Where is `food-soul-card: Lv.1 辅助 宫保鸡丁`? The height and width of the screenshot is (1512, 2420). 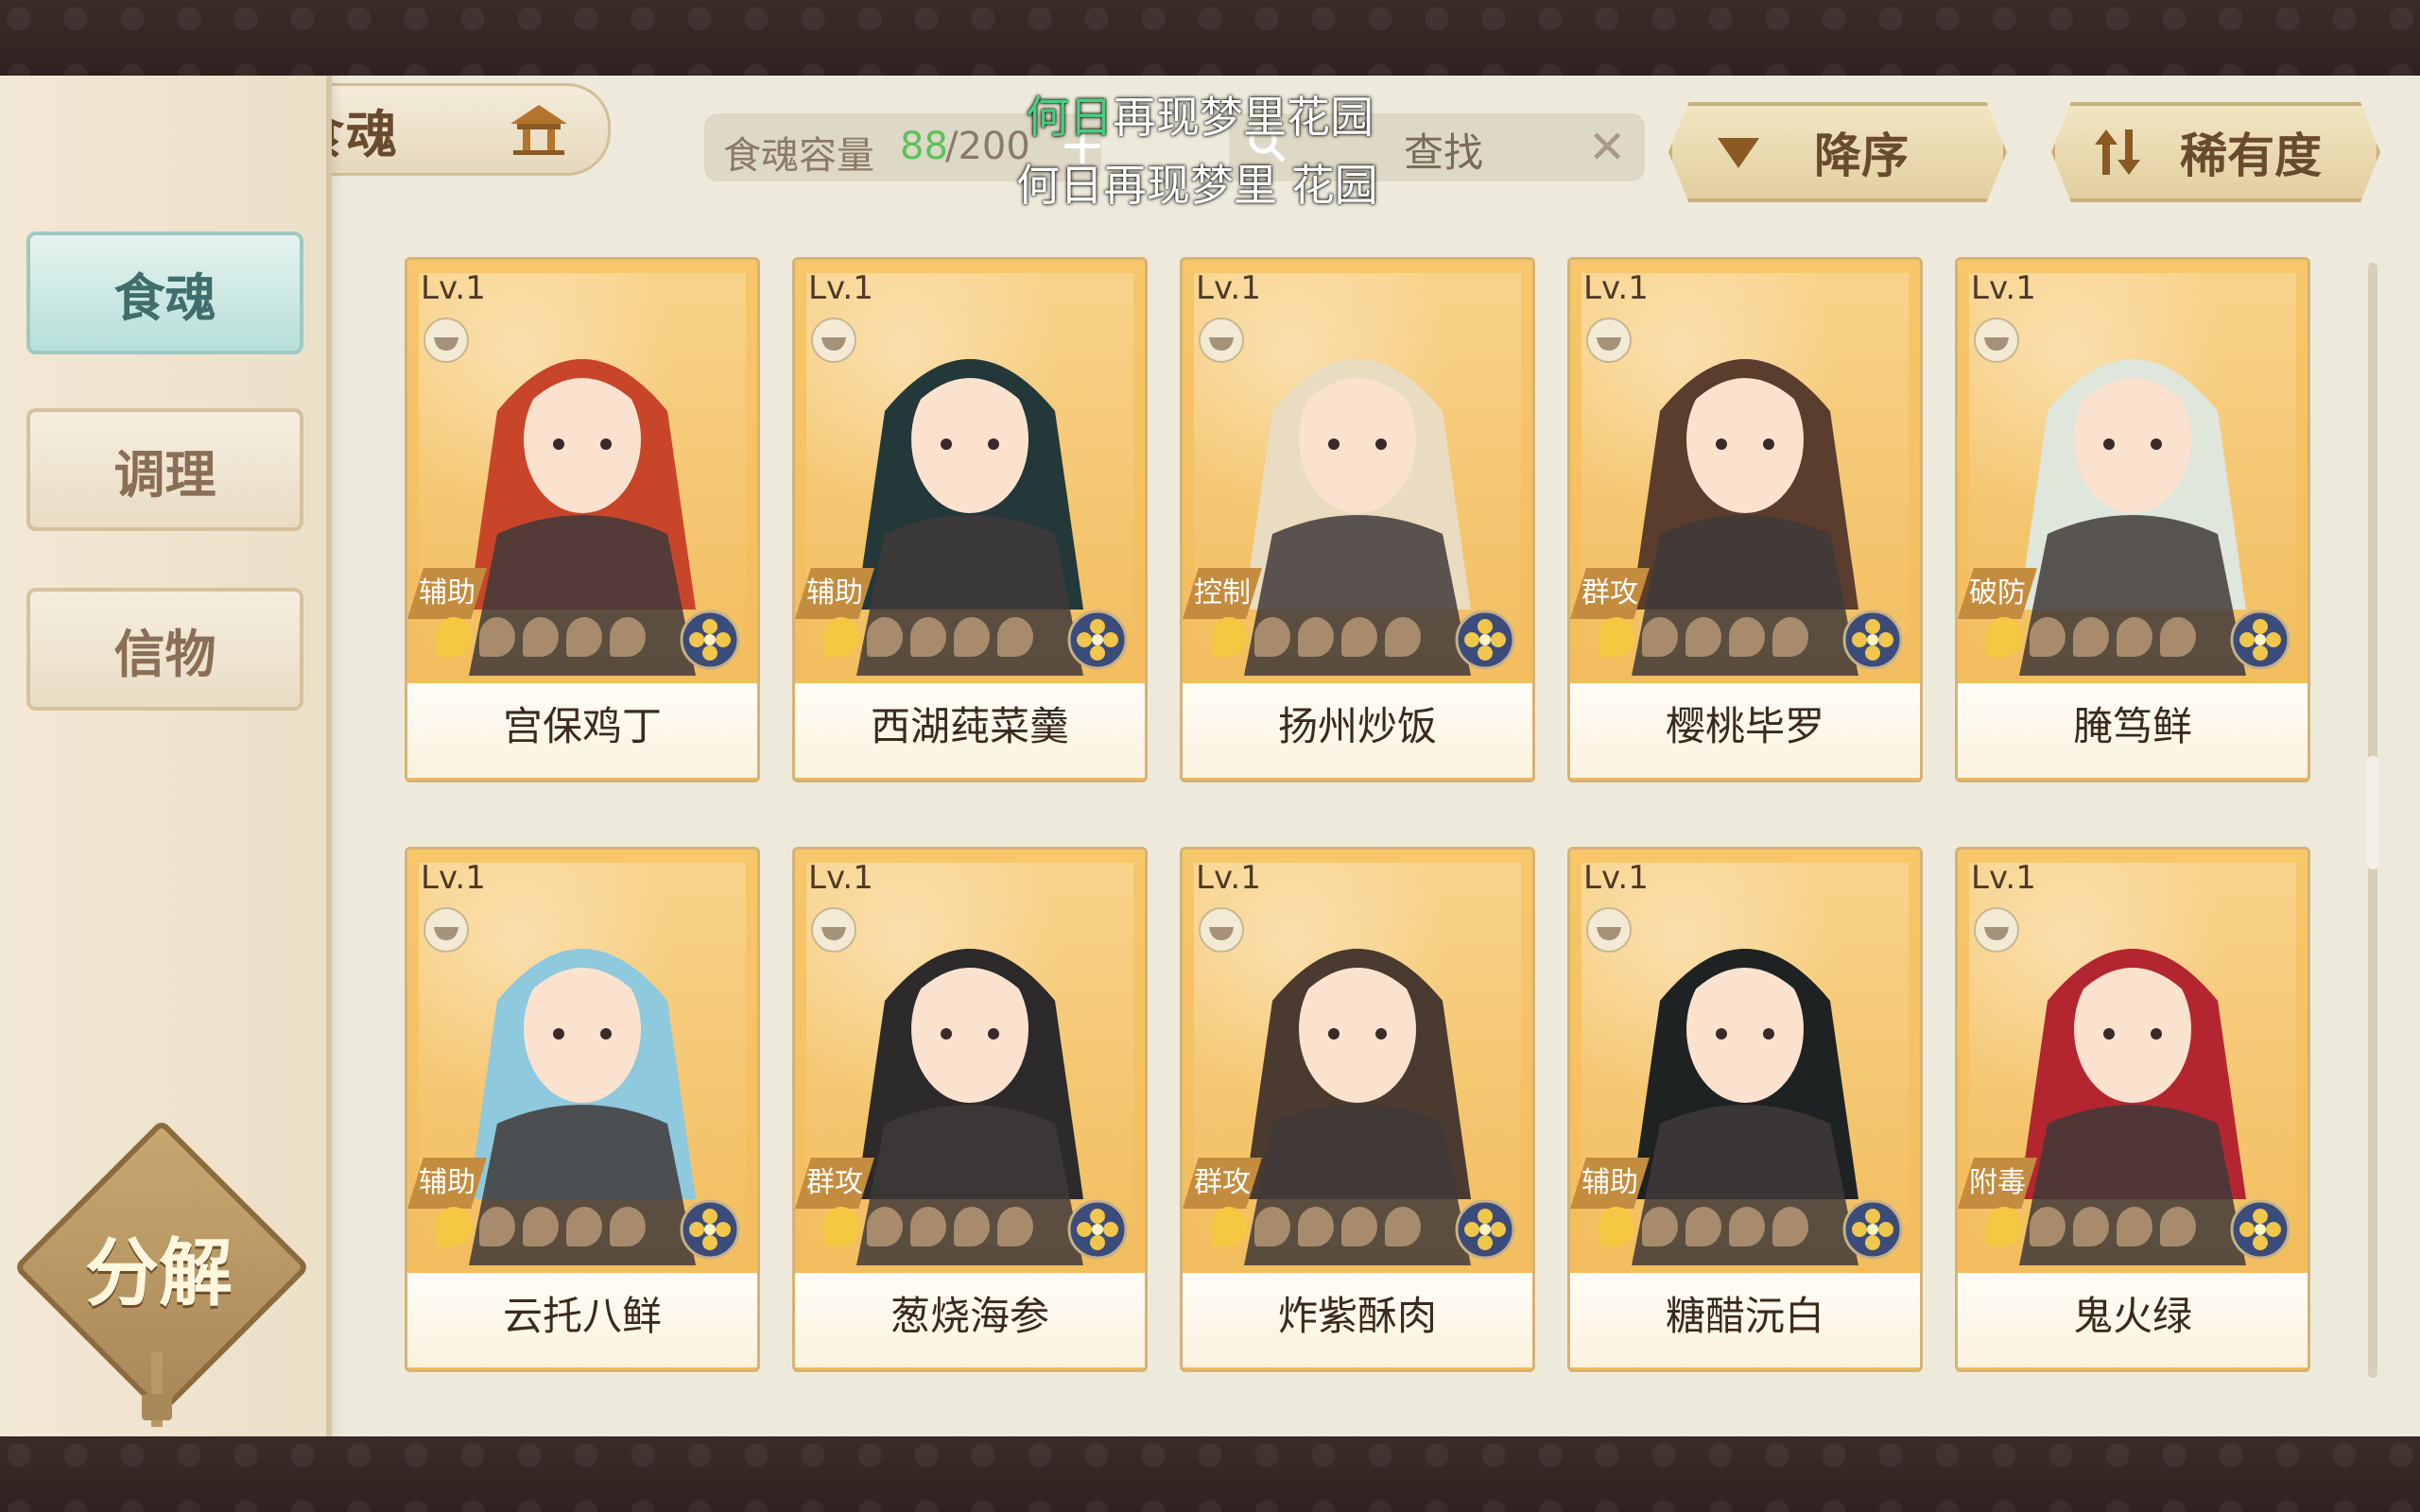
food-soul-card: Lv.1 辅助 宫保鸡丁 is located at coordinates (582, 519).